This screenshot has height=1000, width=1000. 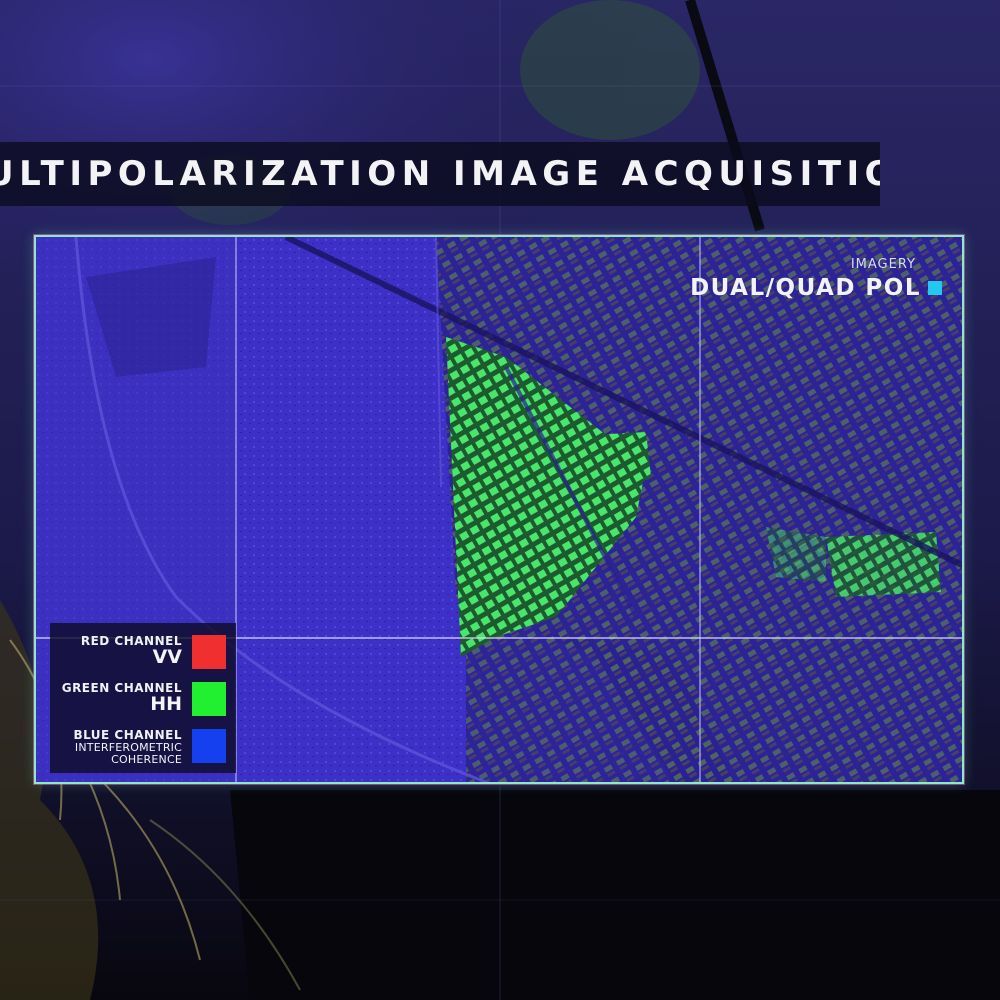 I want to click on legend-row-blue: BLUE CHANNEL INTERFEROMETRIC COHERENCE, so click(x=143, y=752).